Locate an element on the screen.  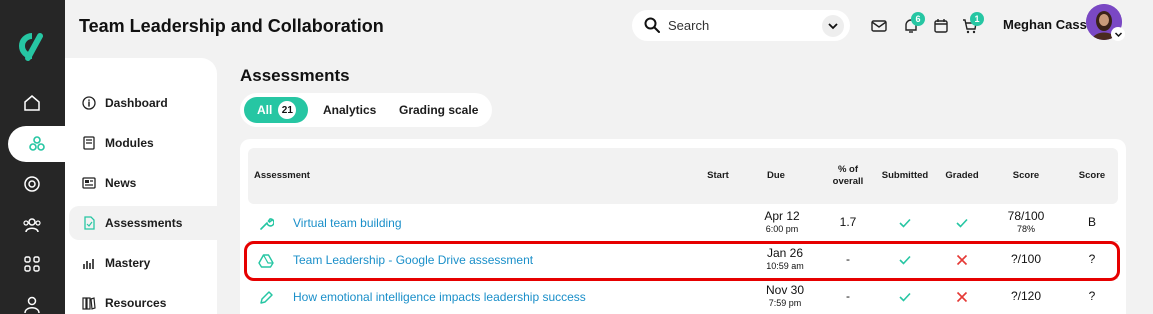
tab-grading-scale: Grading scale is located at coordinates (438, 110).